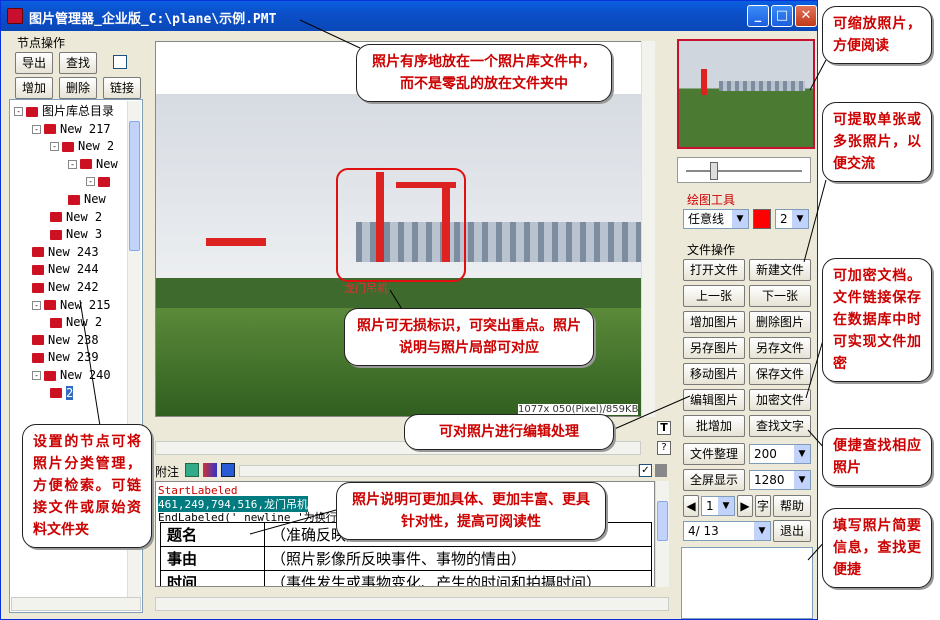 This screenshot has height=620, width=940. Describe the element at coordinates (65, 357) in the screenshot. I see `tree-item: New 239` at that location.